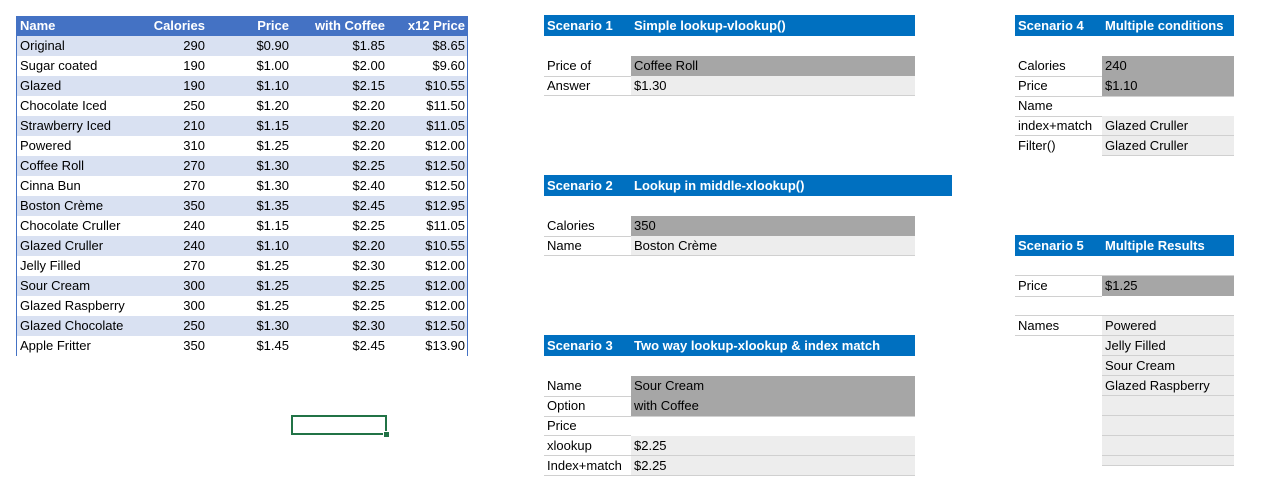  Describe the element at coordinates (584, 465) in the screenshot. I see `s3-indexmatch-label: Index+match` at that location.